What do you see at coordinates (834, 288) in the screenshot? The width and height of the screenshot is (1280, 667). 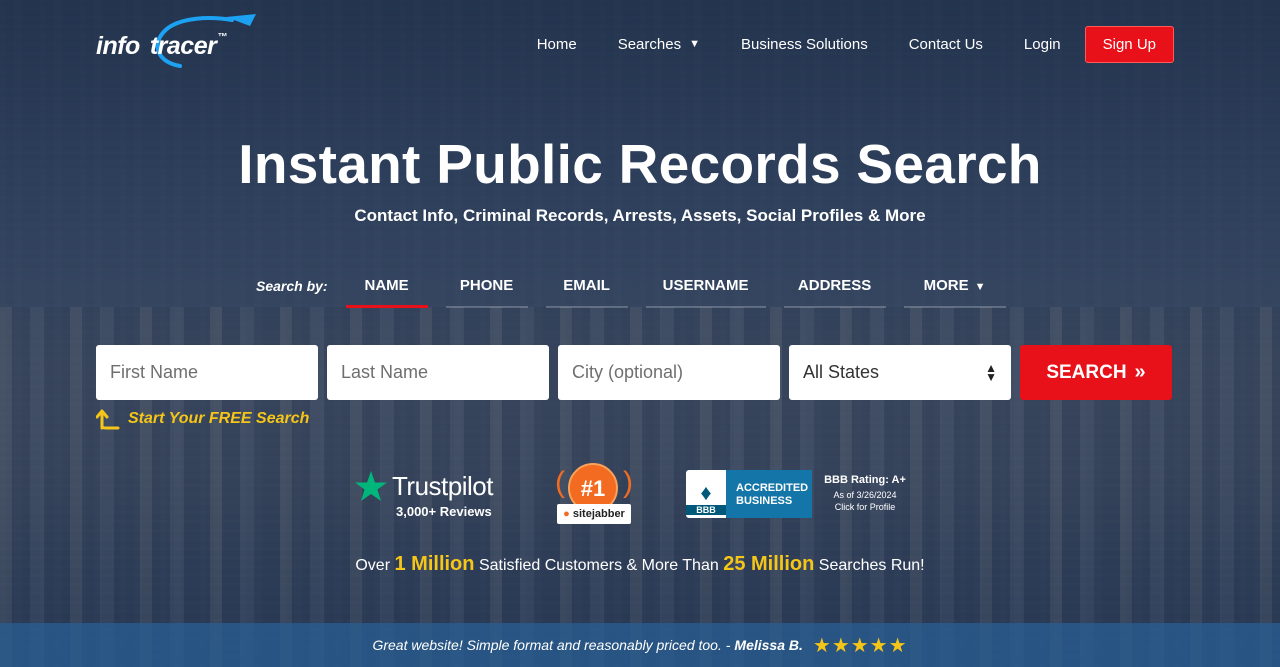 I see `tab-address: ADDRESS` at bounding box center [834, 288].